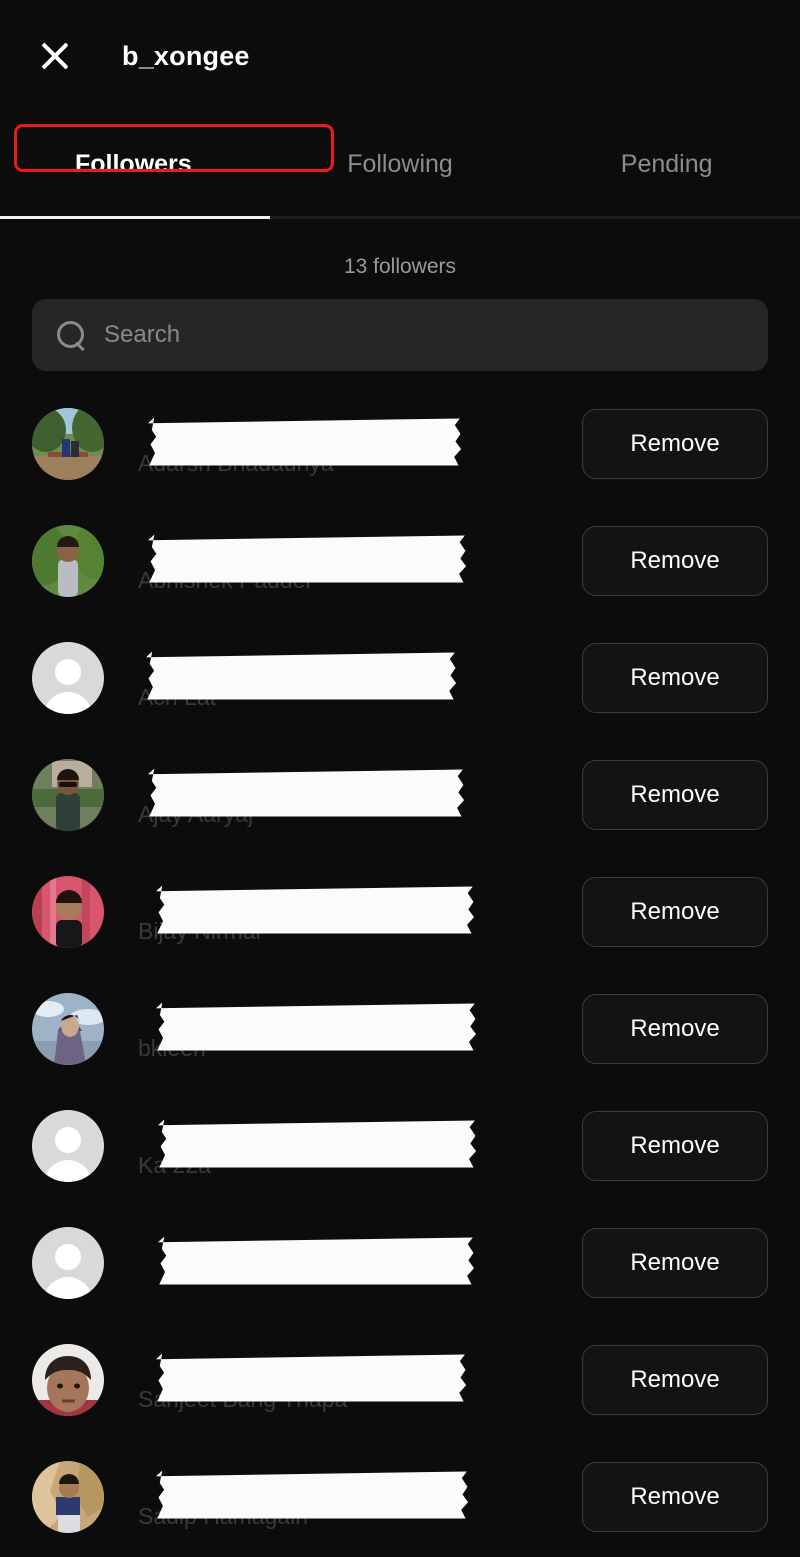  I want to click on search-icon, so click(71, 335).